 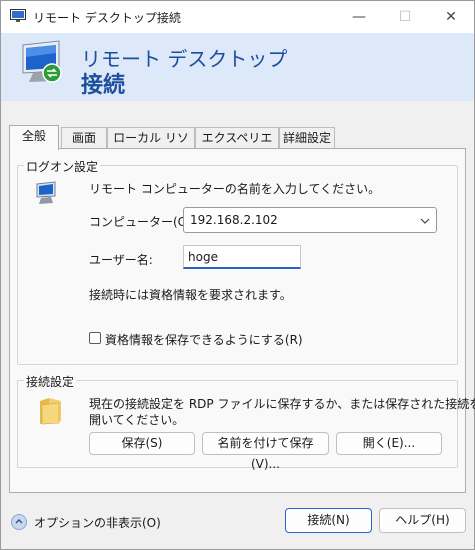 What do you see at coordinates (237, 146) in the screenshot?
I see `tab-experience: エクスペリエンス` at bounding box center [237, 146].